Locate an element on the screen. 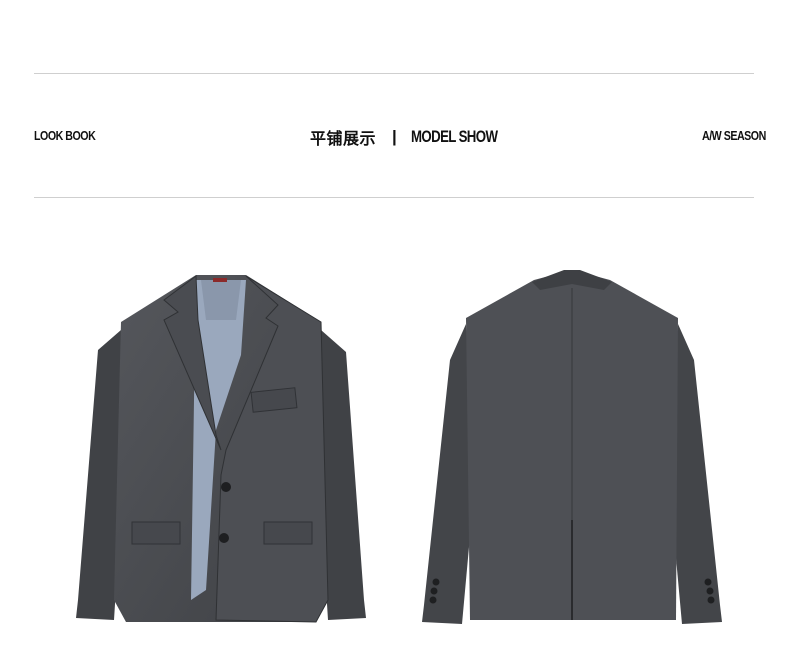 The width and height of the screenshot is (790, 649). section-title: 平铺展示 | MODEL SHOW is located at coordinates (415, 137).